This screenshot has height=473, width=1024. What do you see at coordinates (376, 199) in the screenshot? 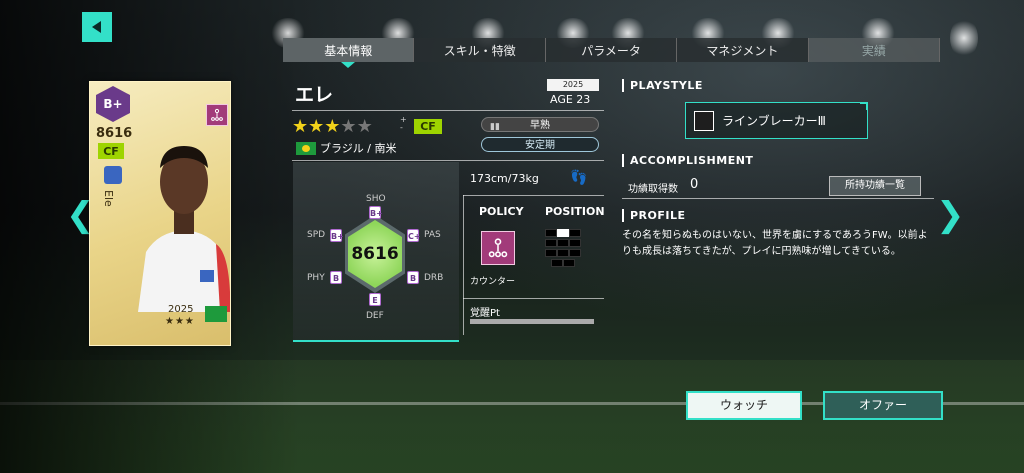
I see `stat-label-sho: SHO` at bounding box center [376, 199].